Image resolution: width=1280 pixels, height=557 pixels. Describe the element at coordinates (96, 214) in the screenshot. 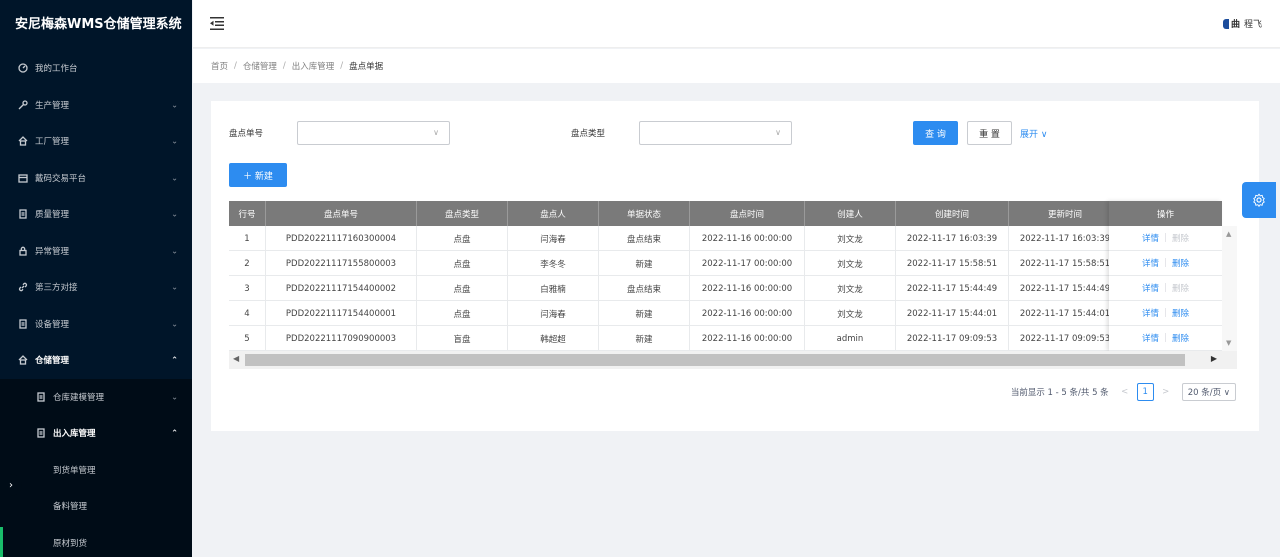

I see `sidebar-item: 质量管理 ⌄` at that location.